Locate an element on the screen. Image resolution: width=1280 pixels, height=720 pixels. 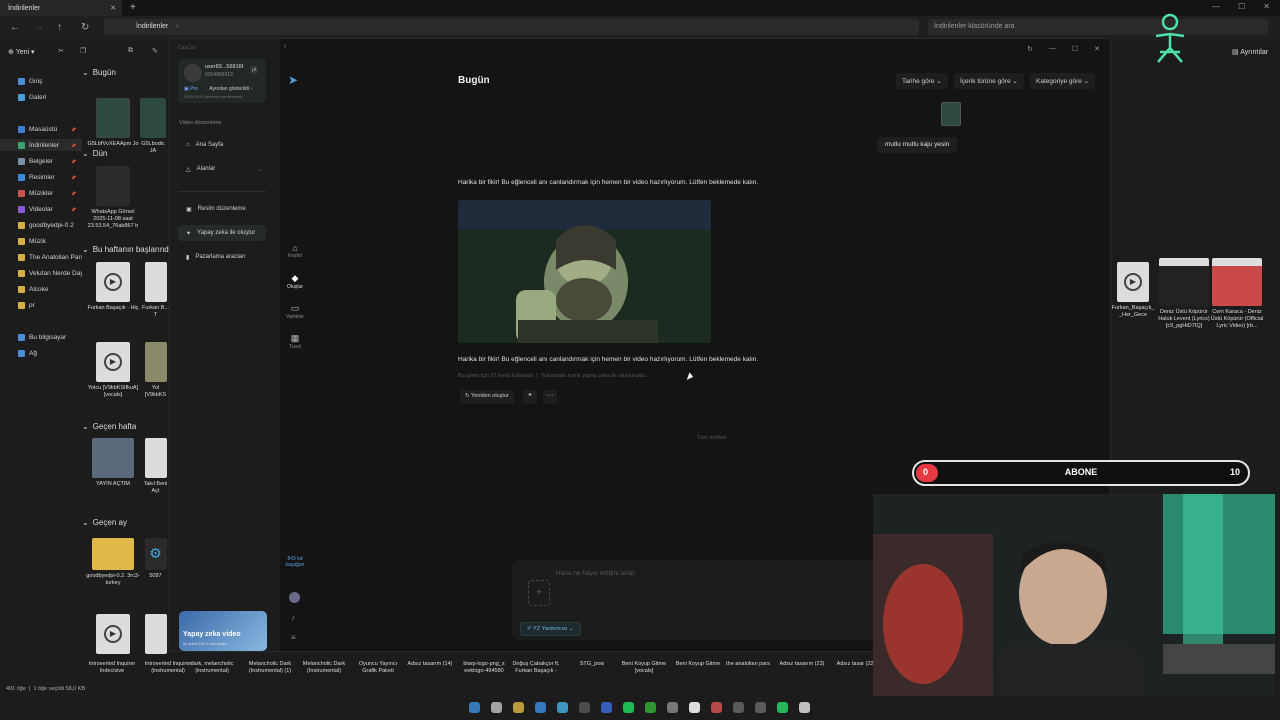
menu-ai-create: ✦ Yapay zeka ile oluştur is located at coordinates (222, 233).